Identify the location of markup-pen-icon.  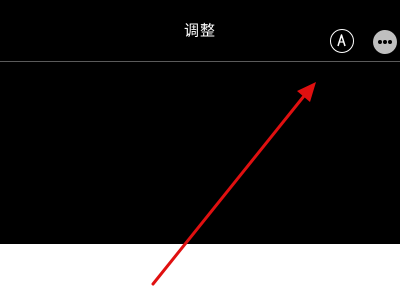
(341, 40).